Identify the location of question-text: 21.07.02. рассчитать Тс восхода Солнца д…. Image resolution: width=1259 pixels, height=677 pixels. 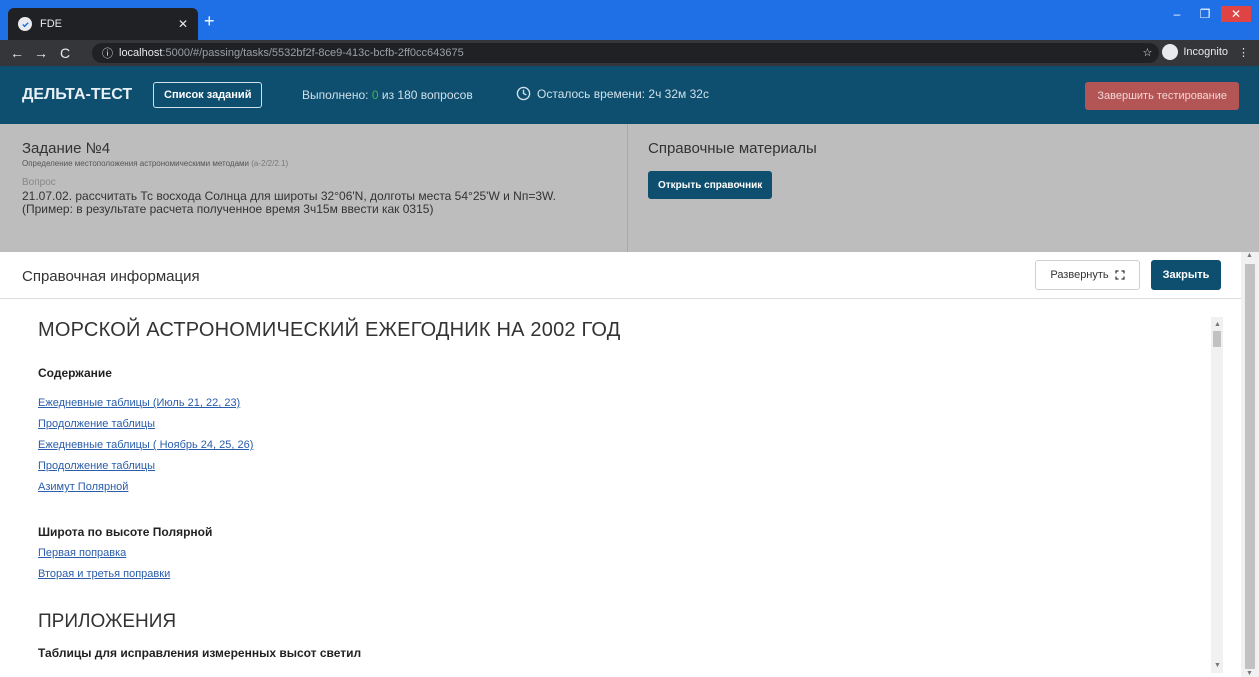
(313, 203).